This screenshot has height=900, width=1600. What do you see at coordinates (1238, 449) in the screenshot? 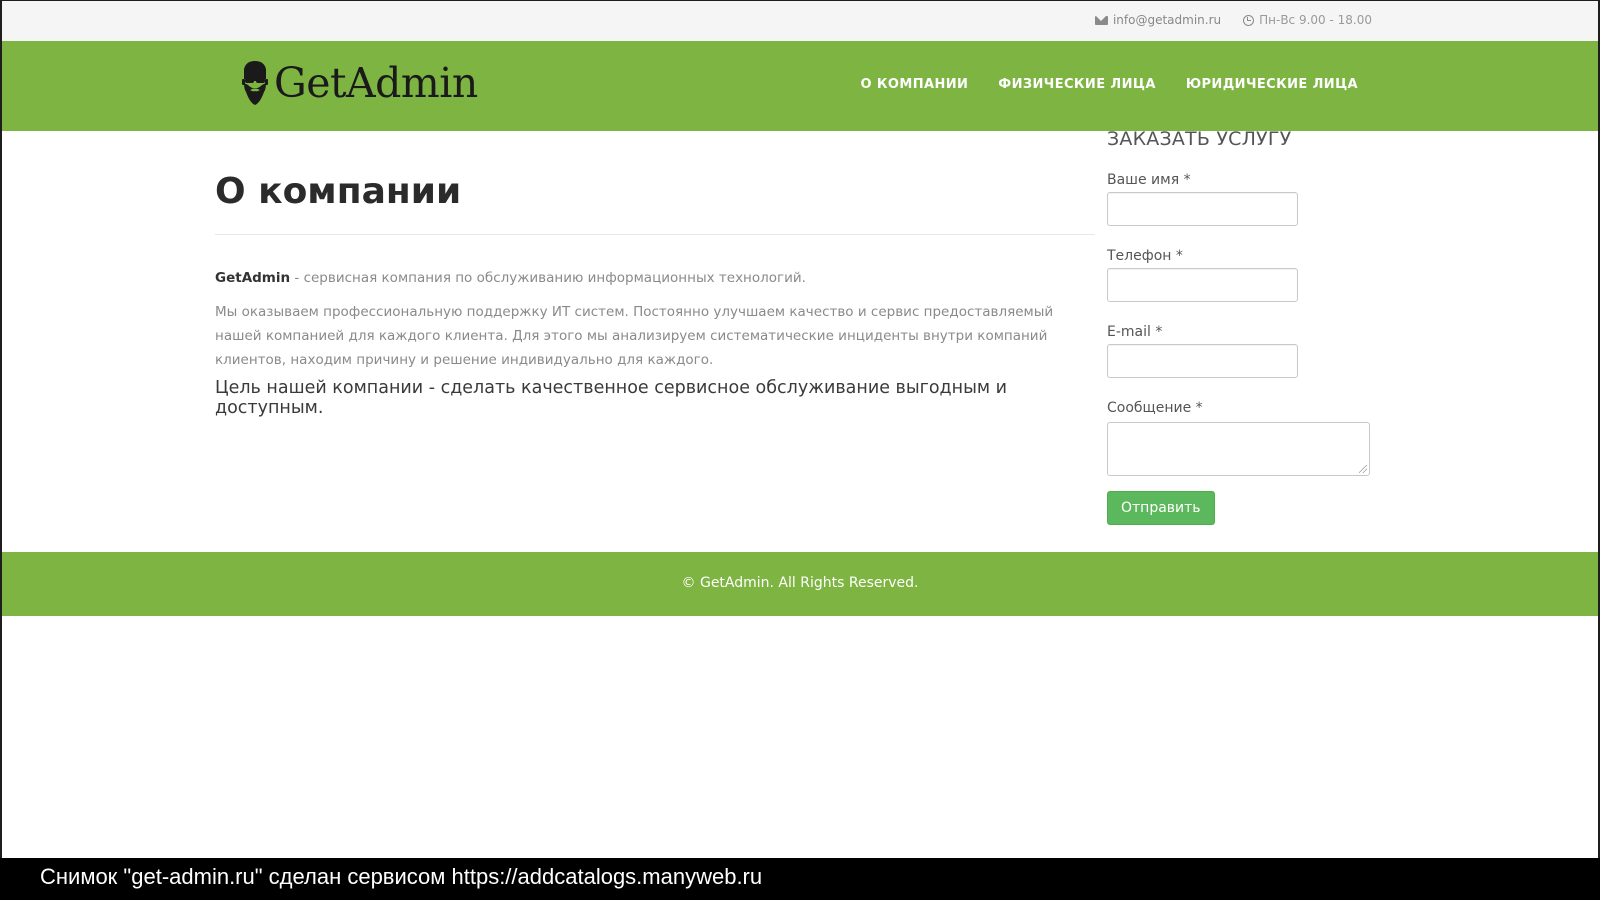
I see `message-textarea` at bounding box center [1238, 449].